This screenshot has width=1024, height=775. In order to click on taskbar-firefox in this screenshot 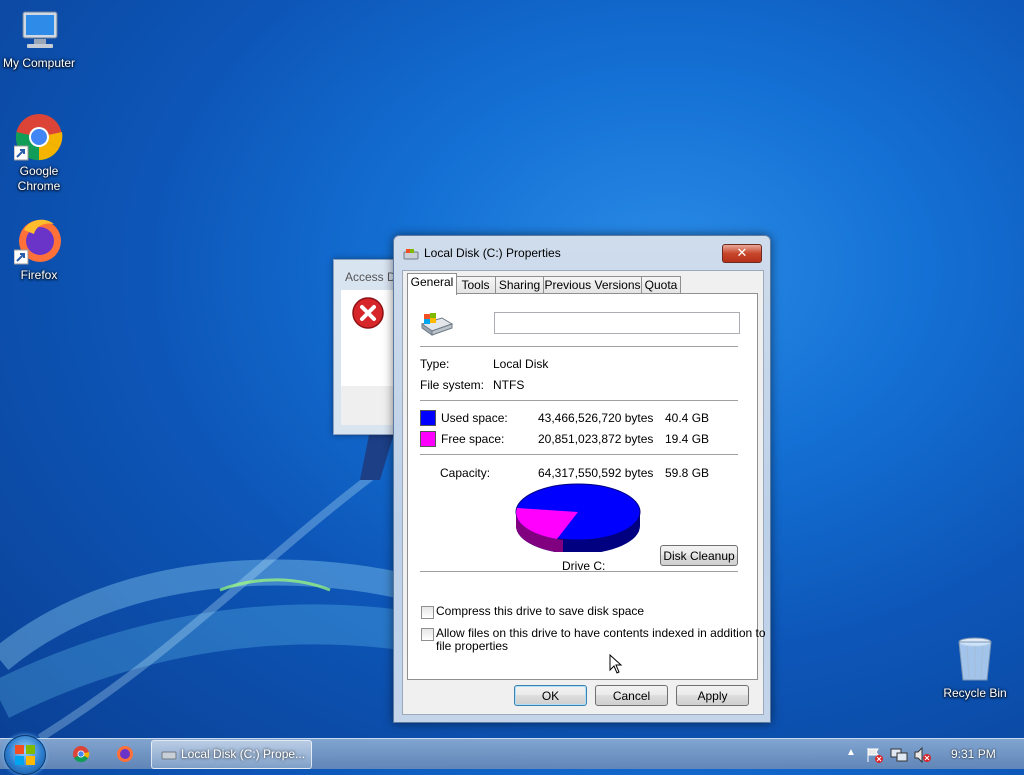, I will do `click(125, 753)`.